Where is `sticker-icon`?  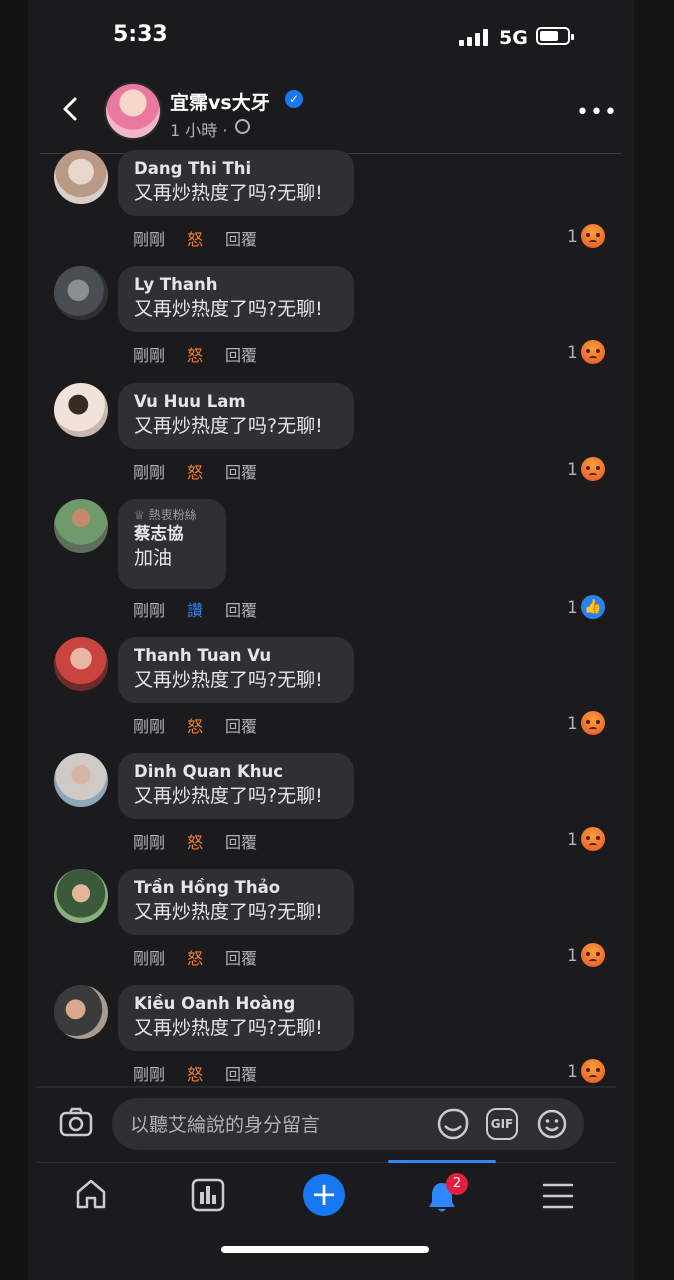 sticker-icon is located at coordinates (453, 1124).